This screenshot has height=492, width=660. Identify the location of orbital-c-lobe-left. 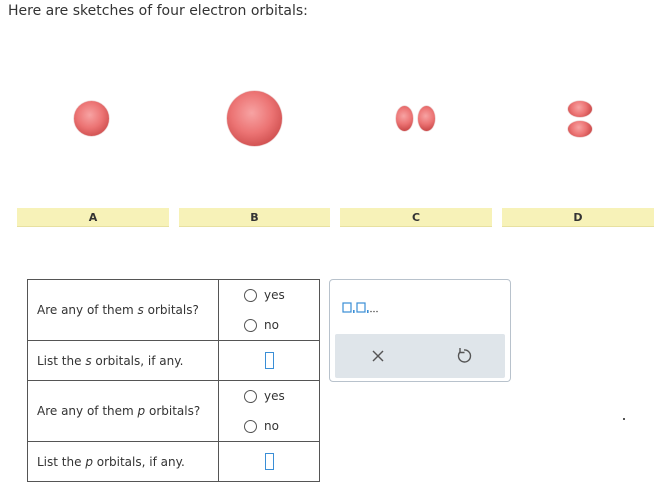
(404, 118).